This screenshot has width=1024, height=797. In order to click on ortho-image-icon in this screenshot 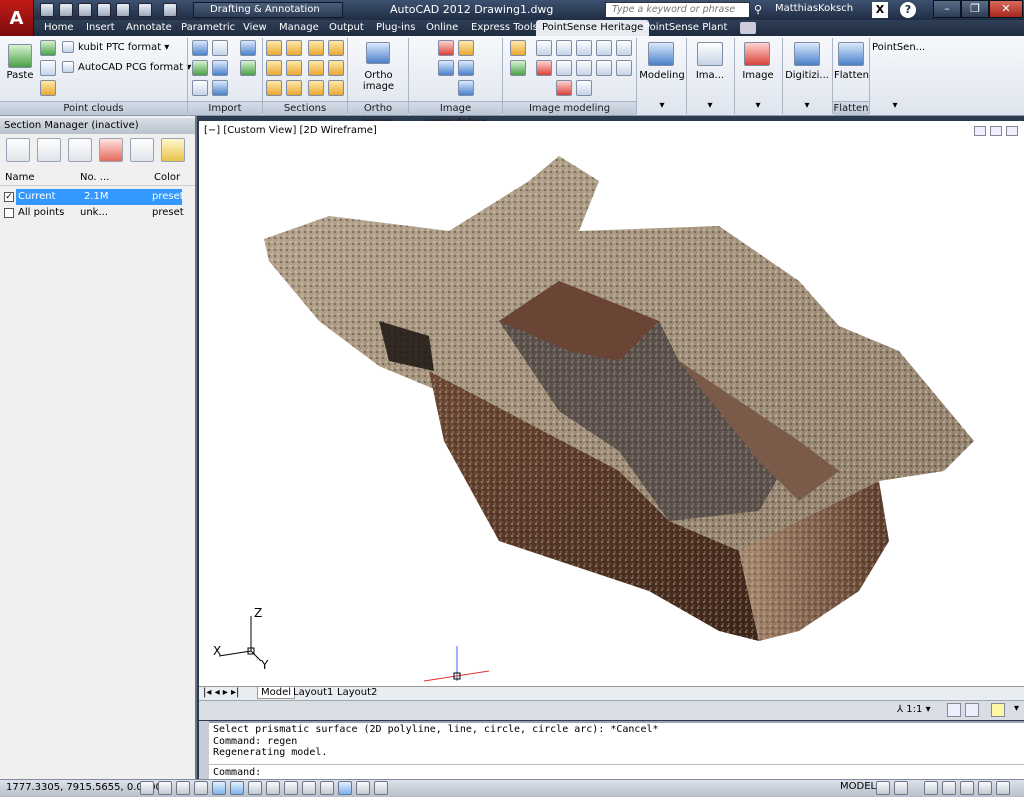, I will do `click(378, 53)`.